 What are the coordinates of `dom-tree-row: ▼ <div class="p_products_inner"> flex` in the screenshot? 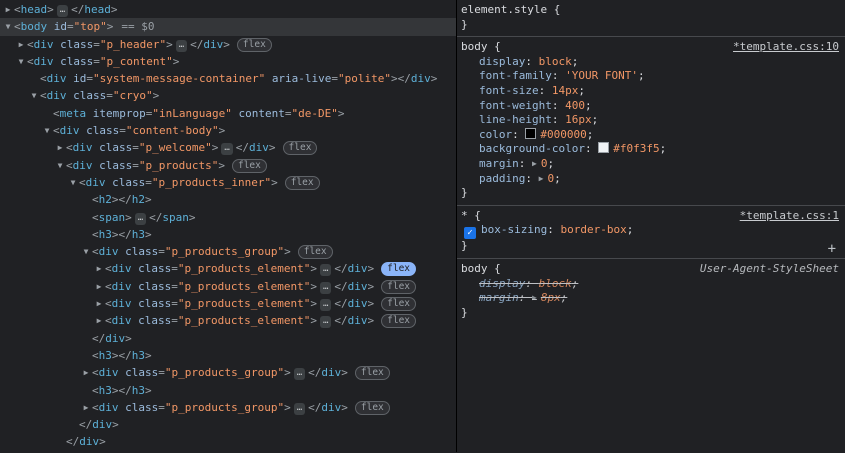 It's located at (228, 182).